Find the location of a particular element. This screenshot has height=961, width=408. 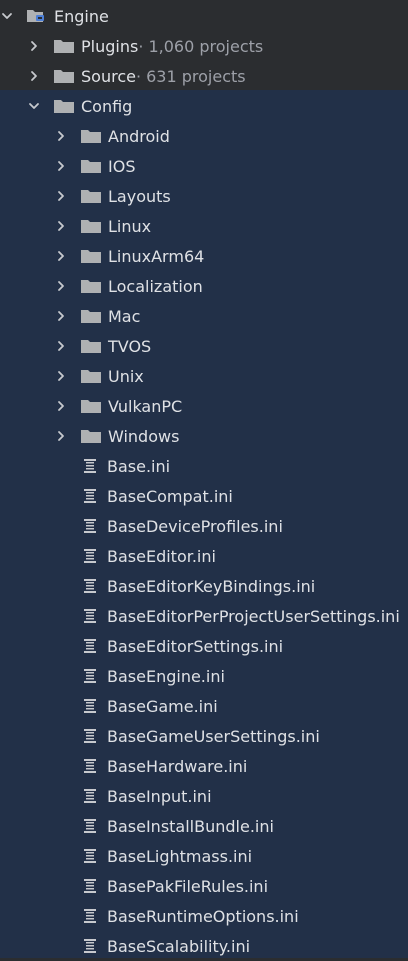

tree-label: BaseRuntimeOptions.ini is located at coordinates (203, 916).